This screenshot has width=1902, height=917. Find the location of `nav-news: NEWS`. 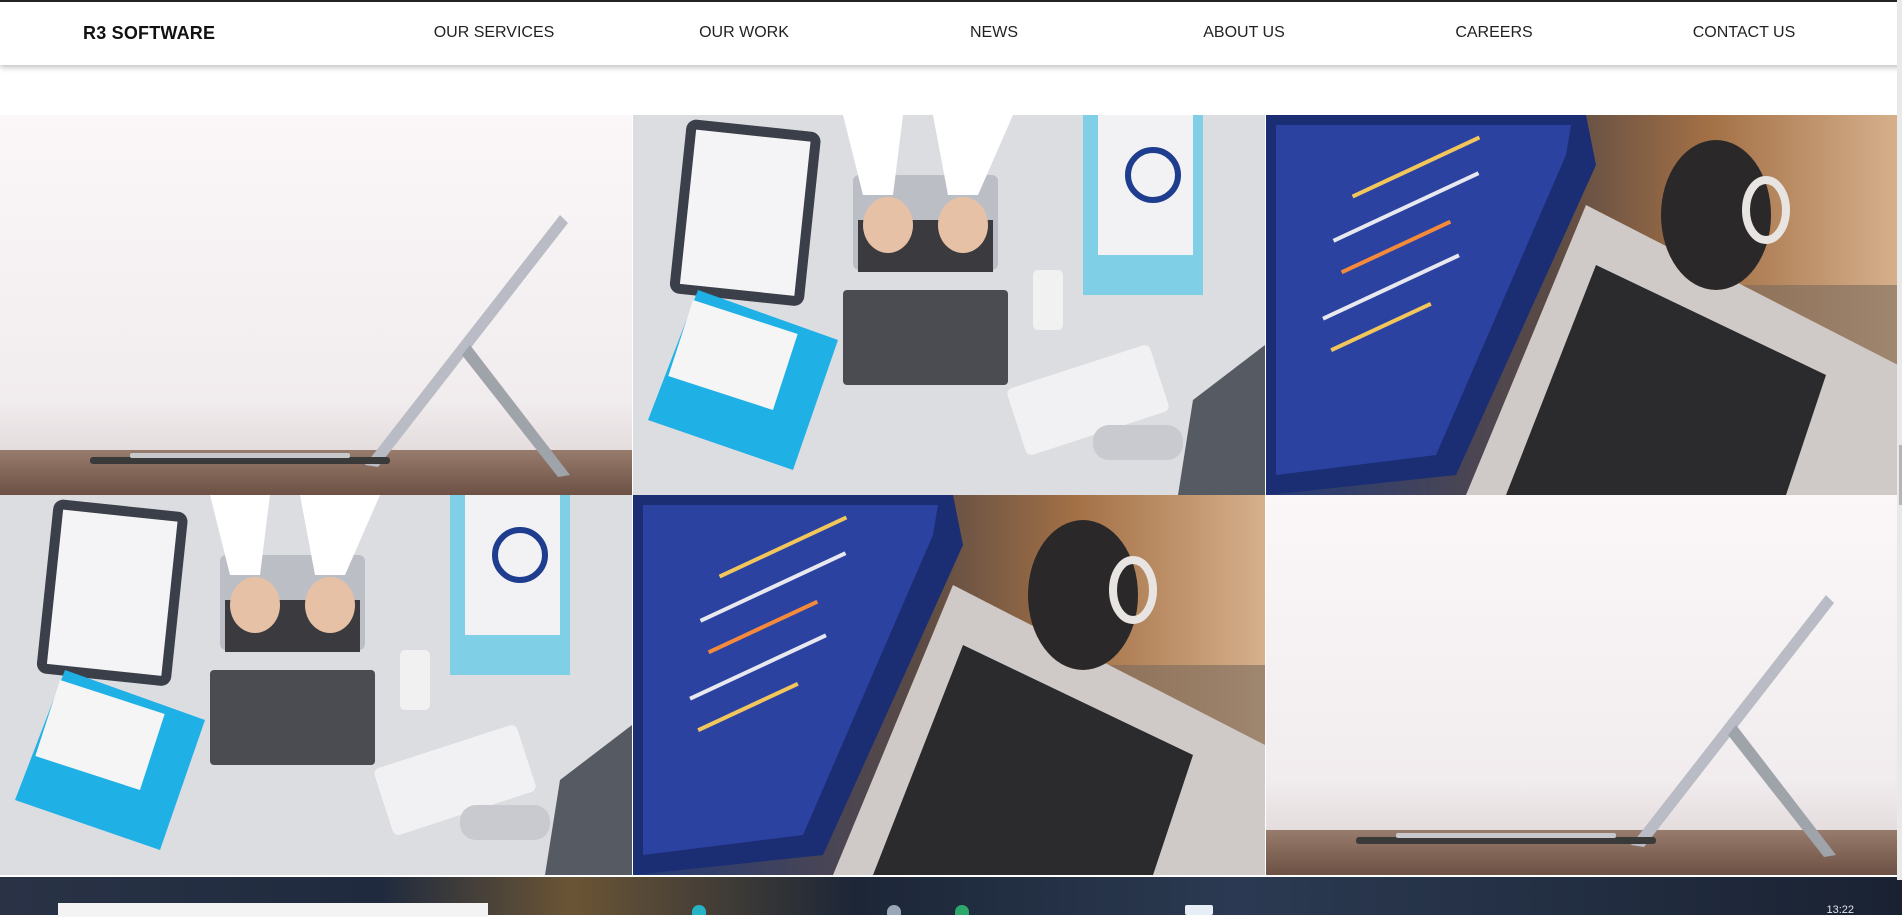

nav-news: NEWS is located at coordinates (994, 33).